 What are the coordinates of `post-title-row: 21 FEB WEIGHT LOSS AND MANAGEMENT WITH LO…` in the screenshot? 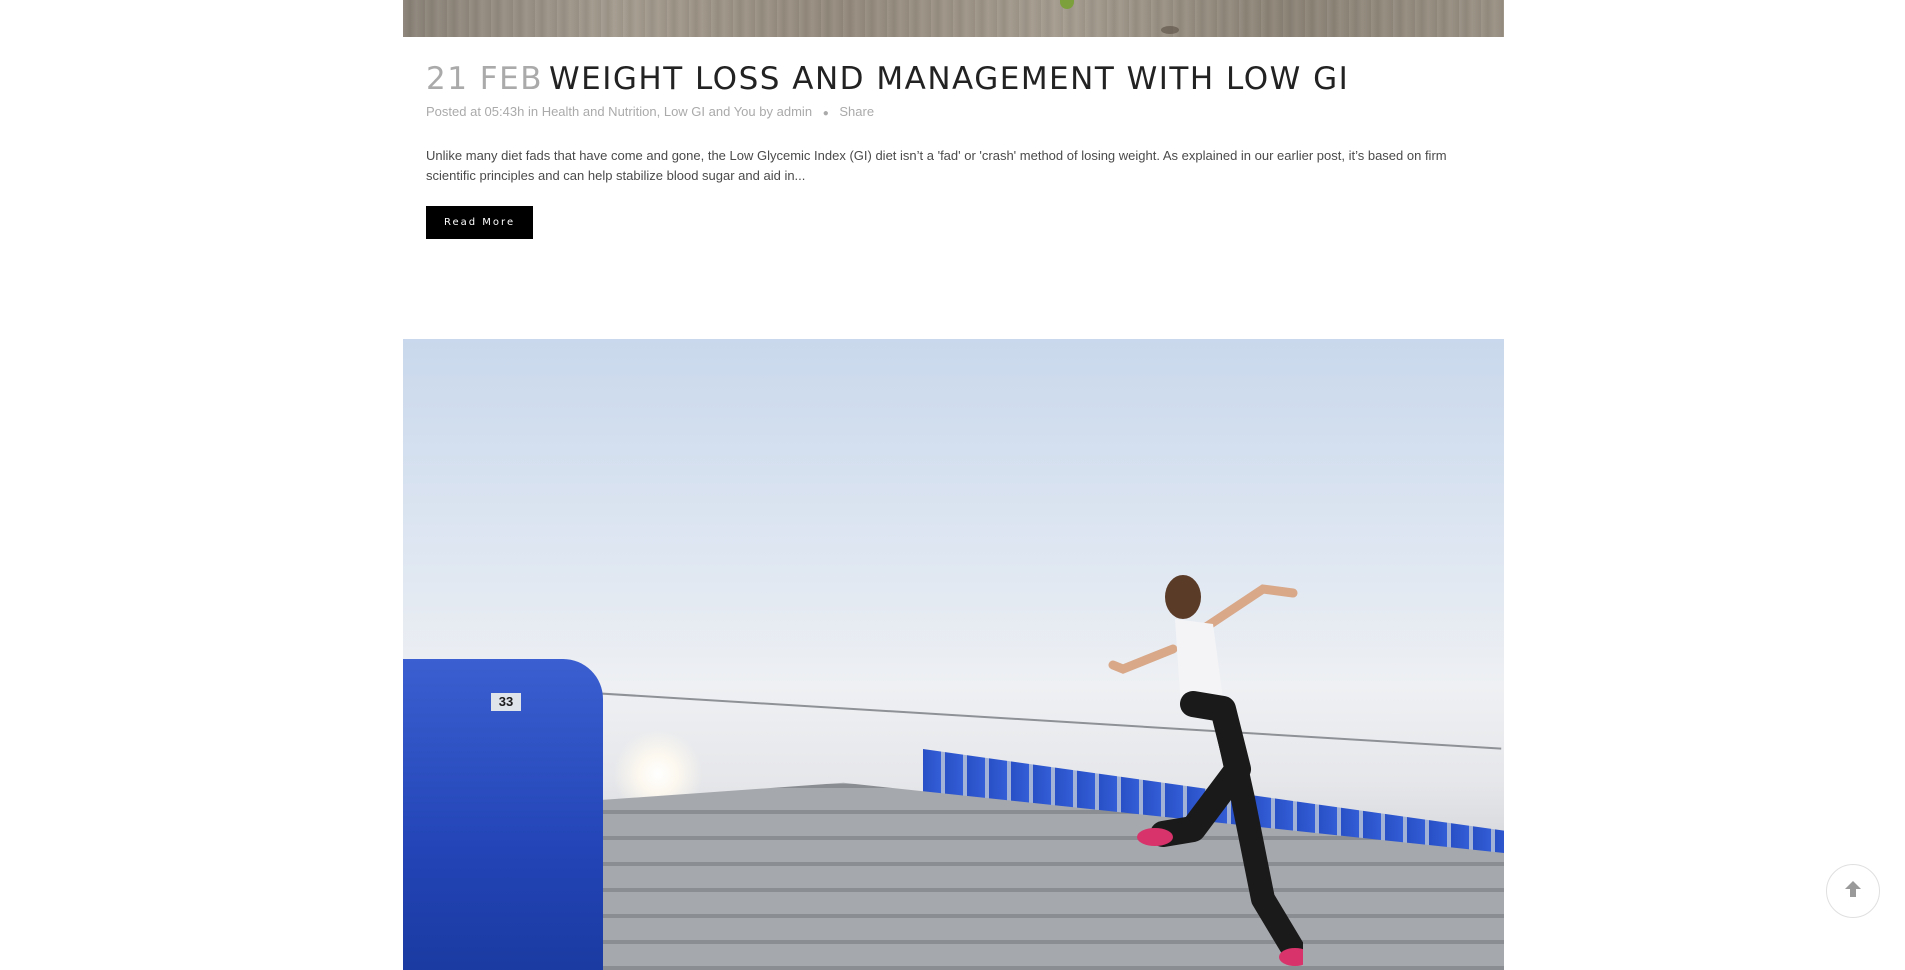 It's located at (953, 79).